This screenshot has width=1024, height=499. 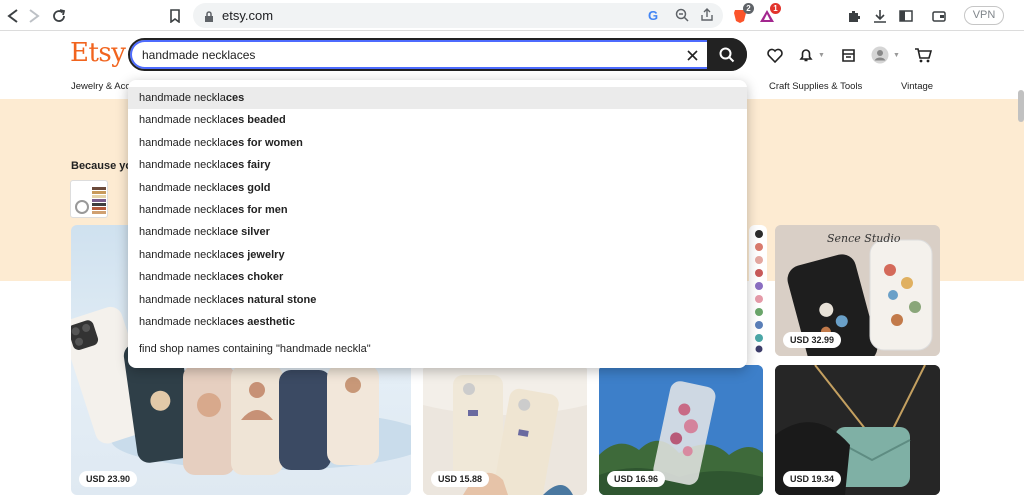 I want to click on suggestion-completion: ces gold, so click(x=248, y=188).